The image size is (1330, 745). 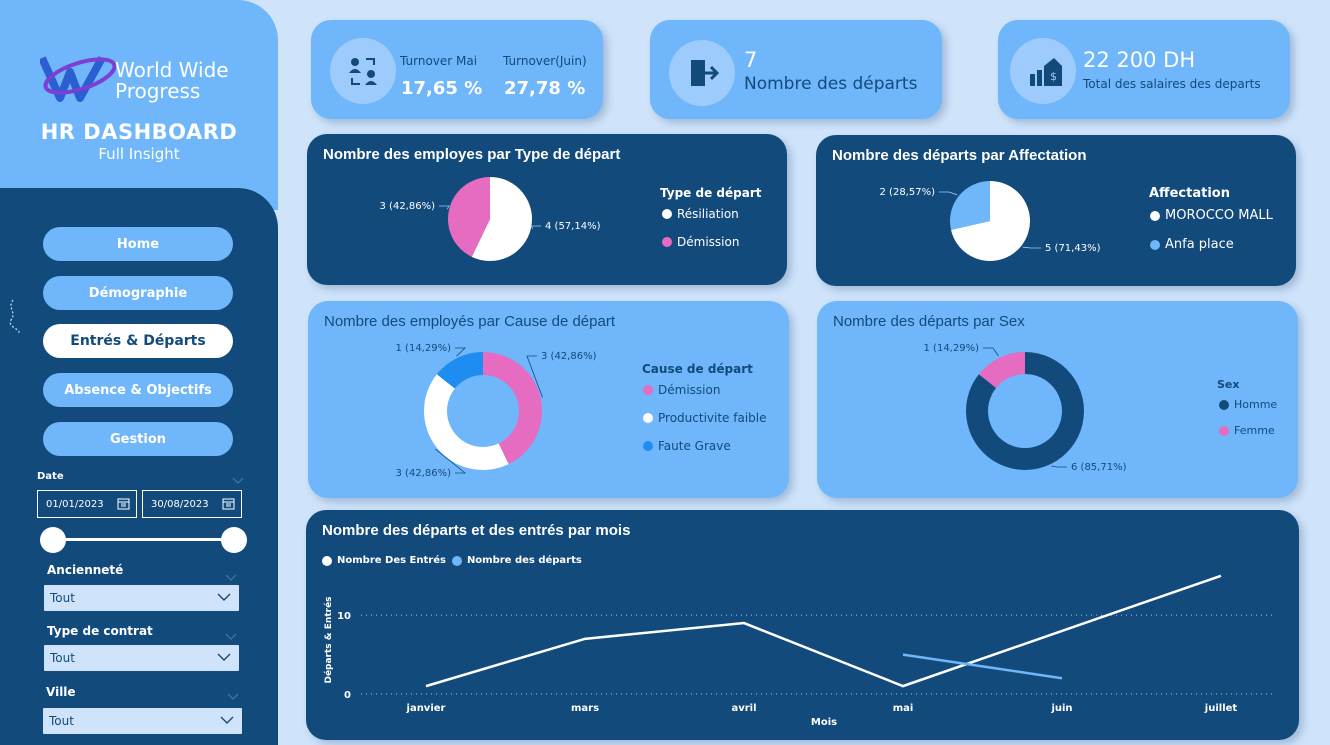 What do you see at coordinates (545, 88) in the screenshot?
I see `turnover-juin-value: 27,78 %` at bounding box center [545, 88].